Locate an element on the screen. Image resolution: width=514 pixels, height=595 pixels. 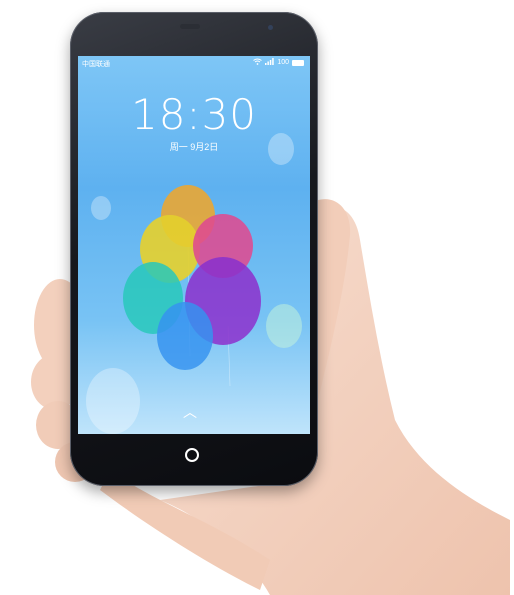
battery-icon is located at coordinates (298, 62).